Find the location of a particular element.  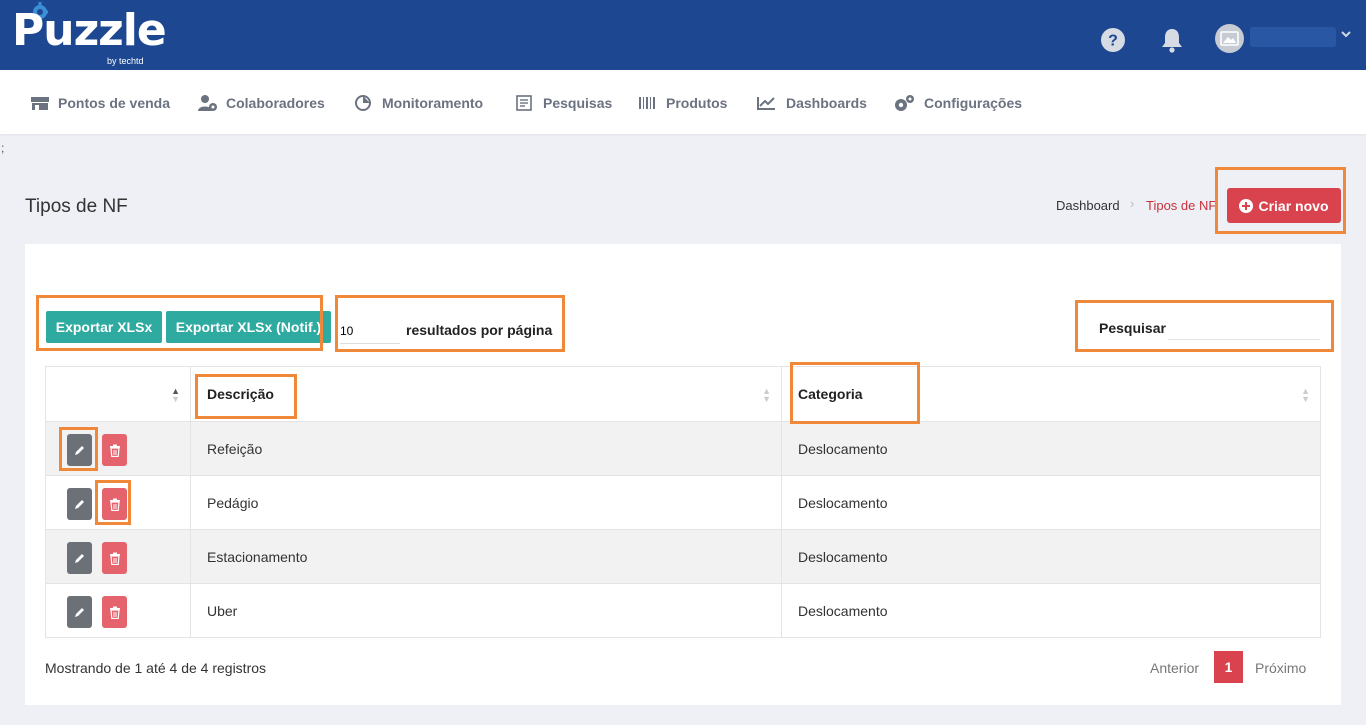

image-placeholder-icon is located at coordinates (1229, 38).